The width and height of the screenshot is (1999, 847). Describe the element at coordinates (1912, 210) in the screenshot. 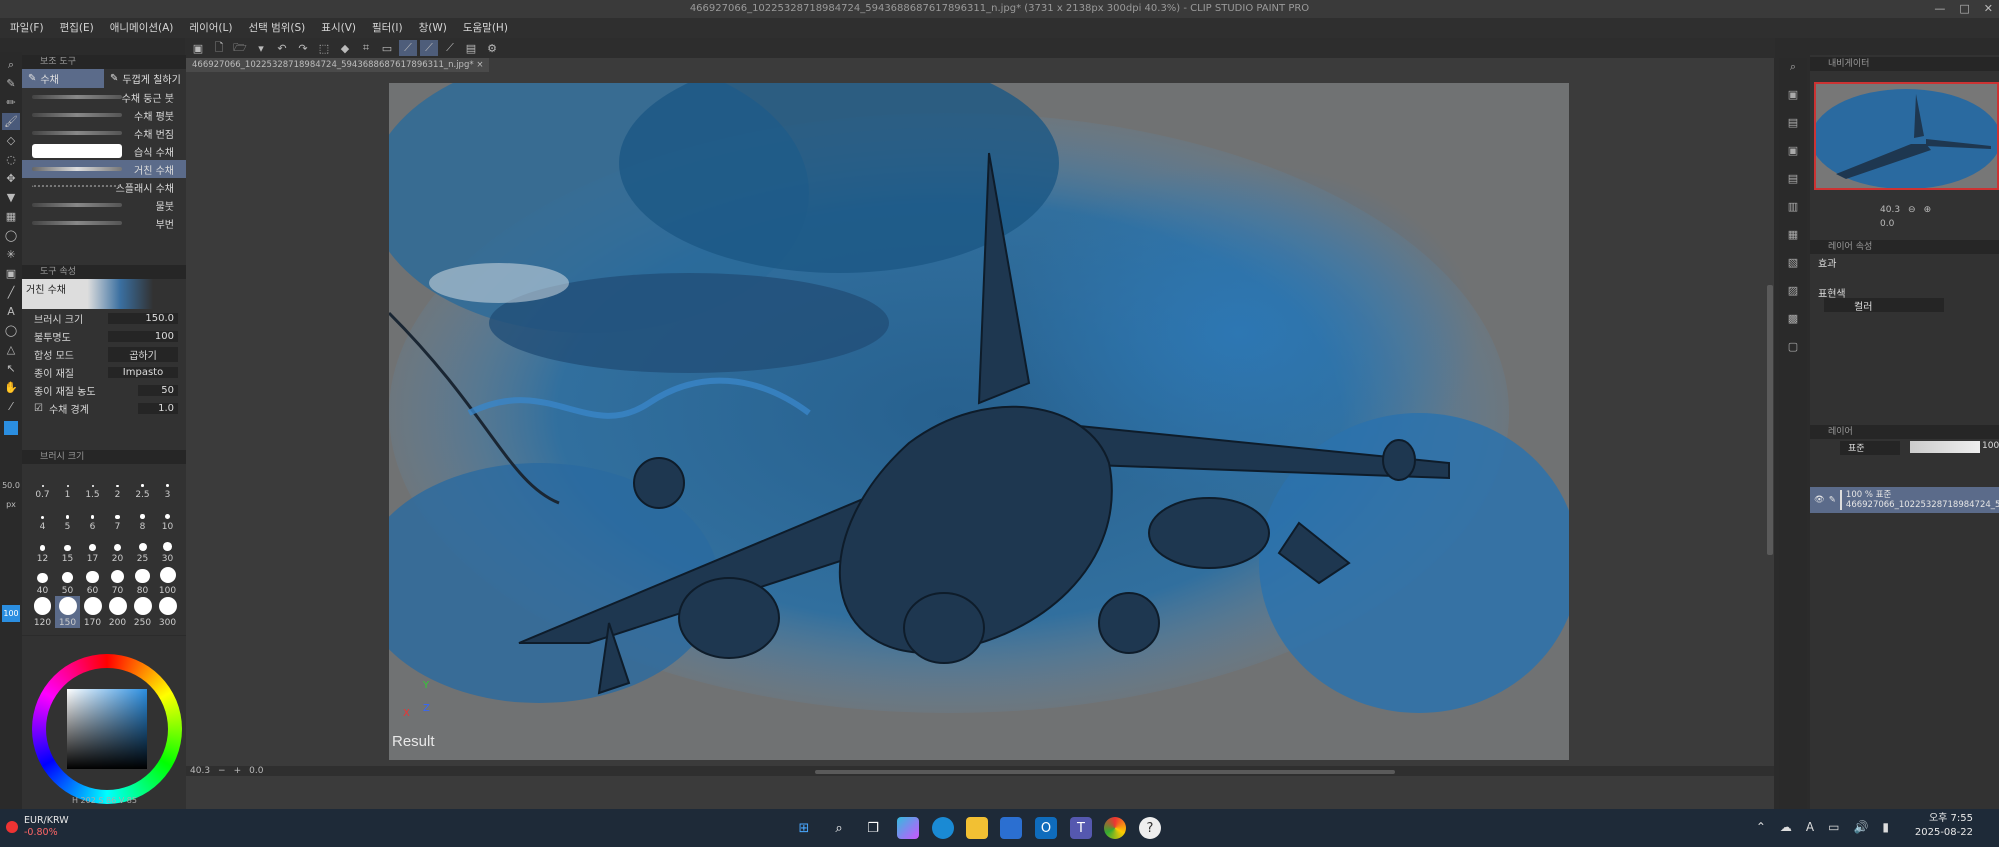

I see `zoom-out-icon: ⊖` at that location.